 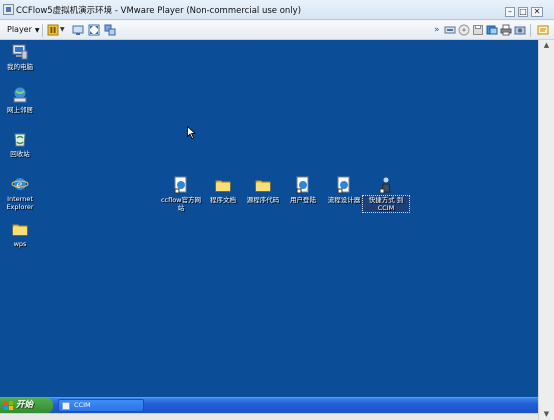 I want to click on desktop-icon-network-places: 网上邻居, so click(x=21, y=100).